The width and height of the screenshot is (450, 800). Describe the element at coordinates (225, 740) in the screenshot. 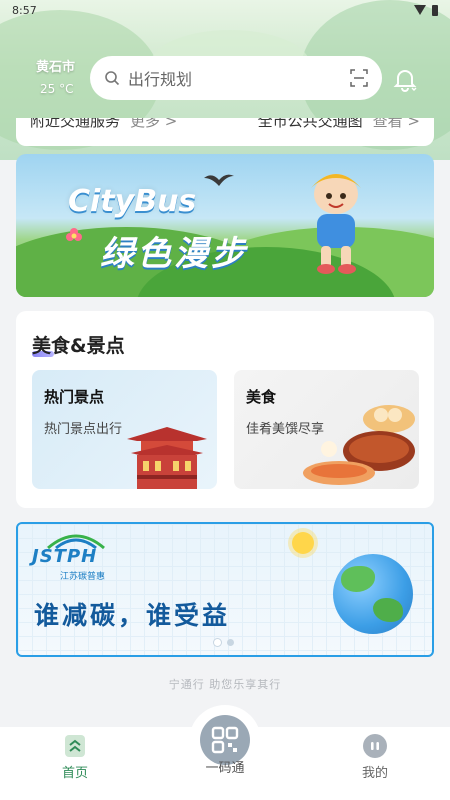

I see `qr-code-icon` at that location.